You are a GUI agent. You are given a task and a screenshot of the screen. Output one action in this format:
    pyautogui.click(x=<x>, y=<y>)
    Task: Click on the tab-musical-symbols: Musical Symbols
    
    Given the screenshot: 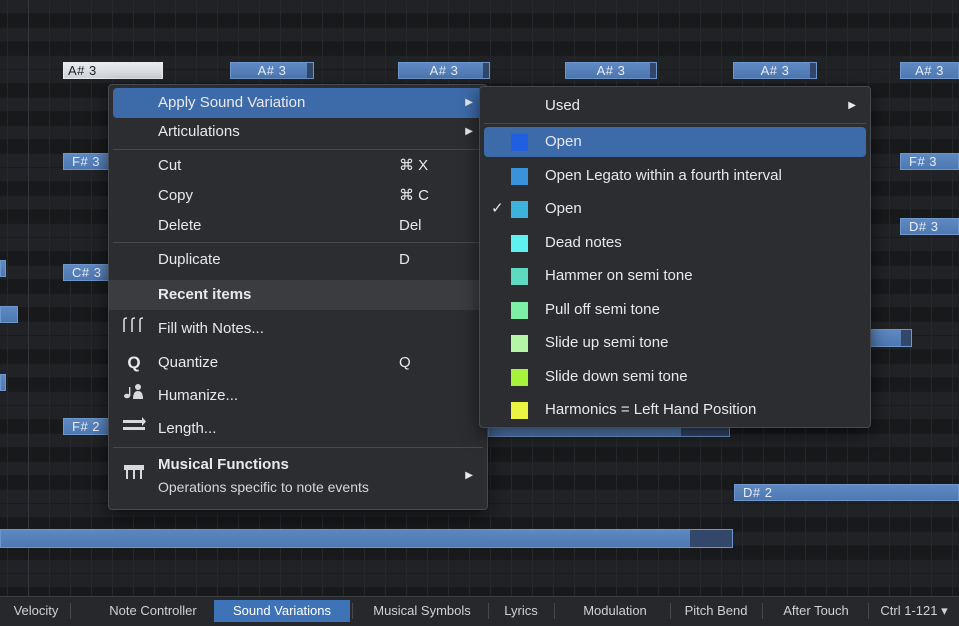 What is the action you would take?
    pyautogui.click(x=422, y=611)
    